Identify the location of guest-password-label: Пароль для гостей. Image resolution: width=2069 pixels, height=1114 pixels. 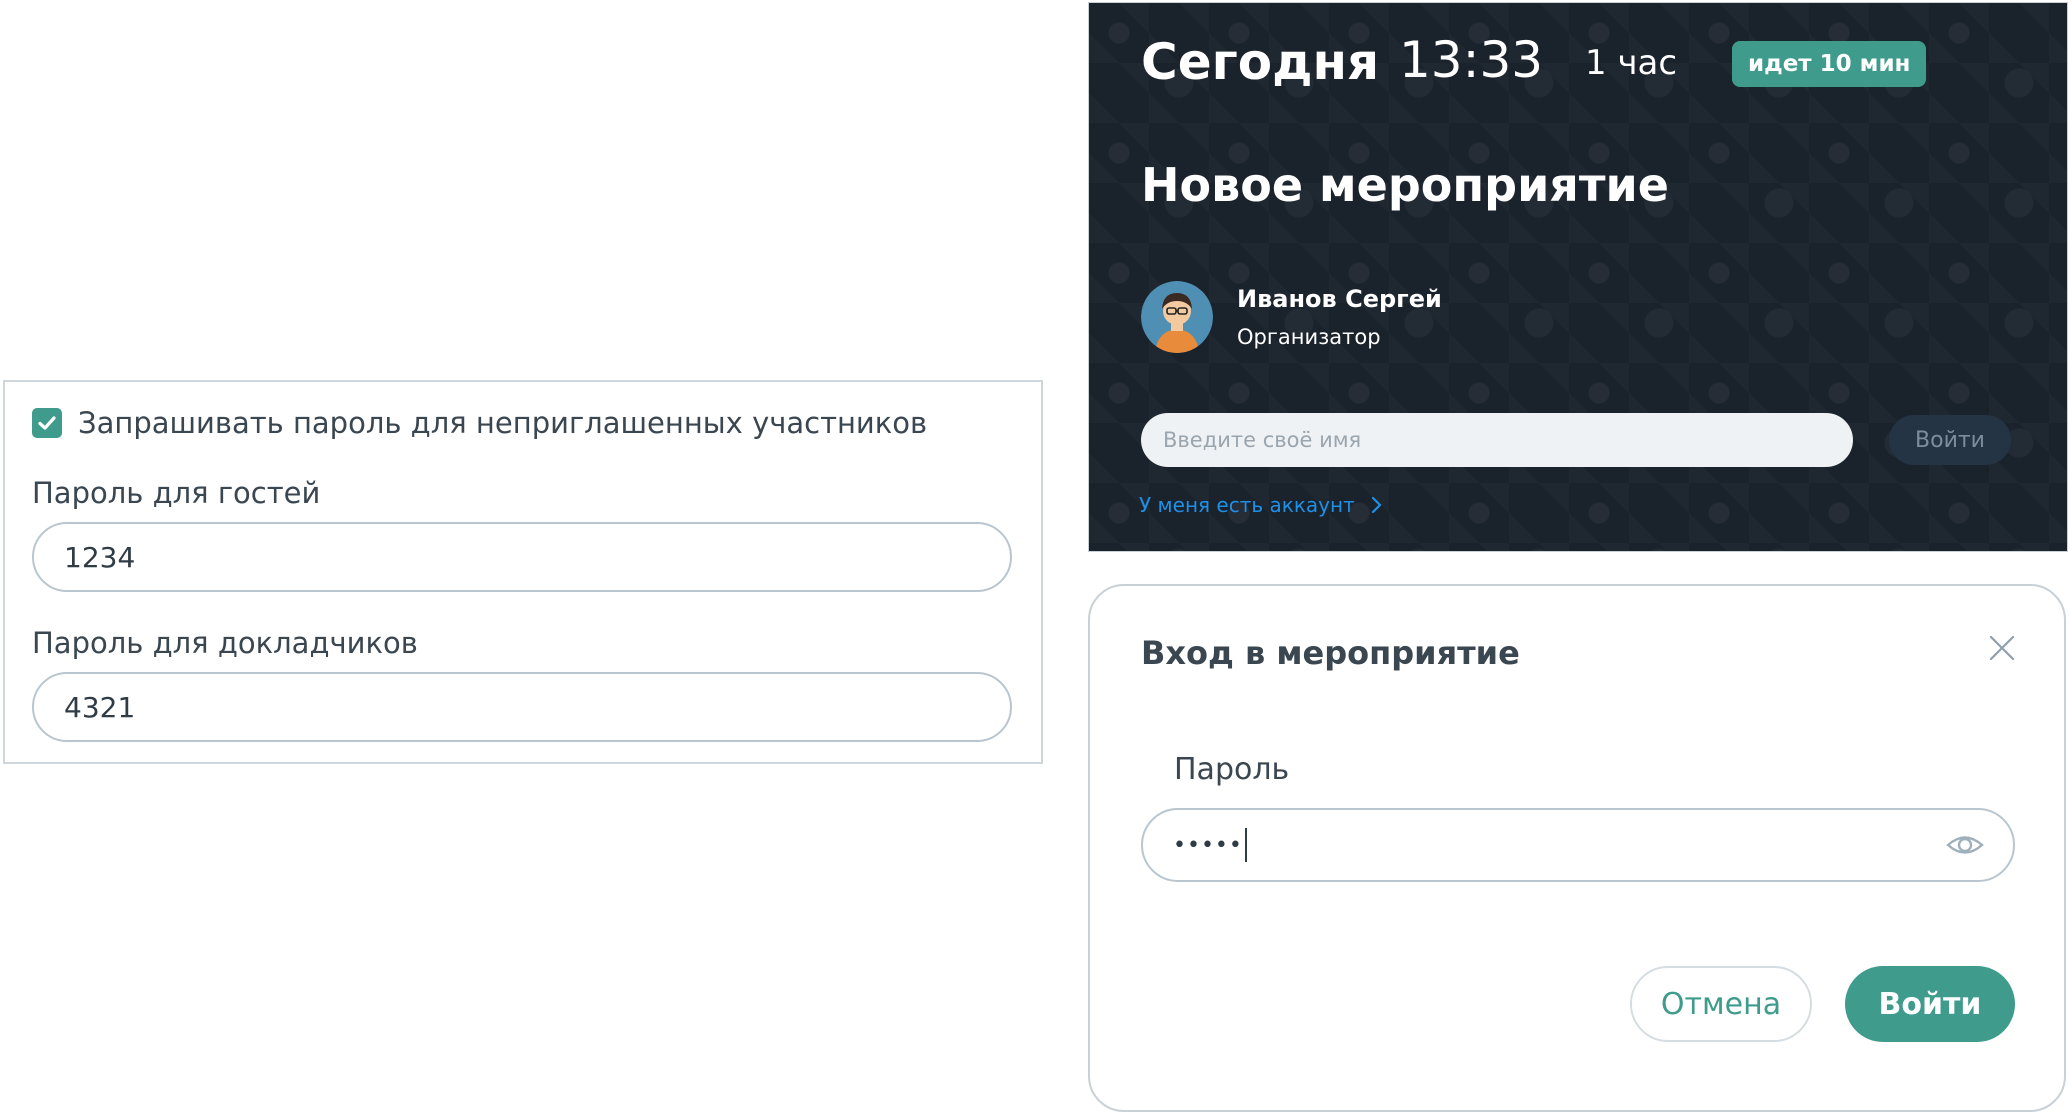
(176, 493).